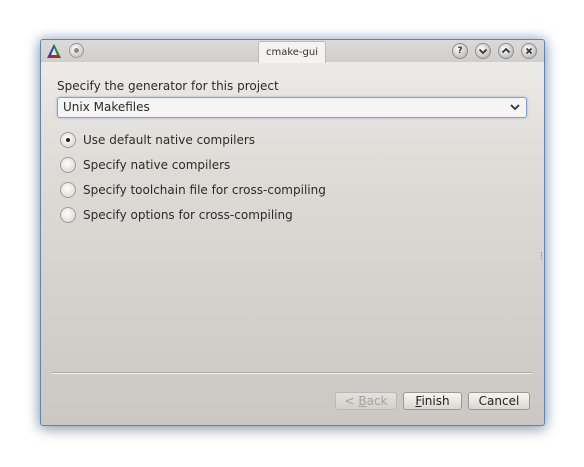  Describe the element at coordinates (76, 50) in the screenshot. I see `window-menu-icon` at that location.